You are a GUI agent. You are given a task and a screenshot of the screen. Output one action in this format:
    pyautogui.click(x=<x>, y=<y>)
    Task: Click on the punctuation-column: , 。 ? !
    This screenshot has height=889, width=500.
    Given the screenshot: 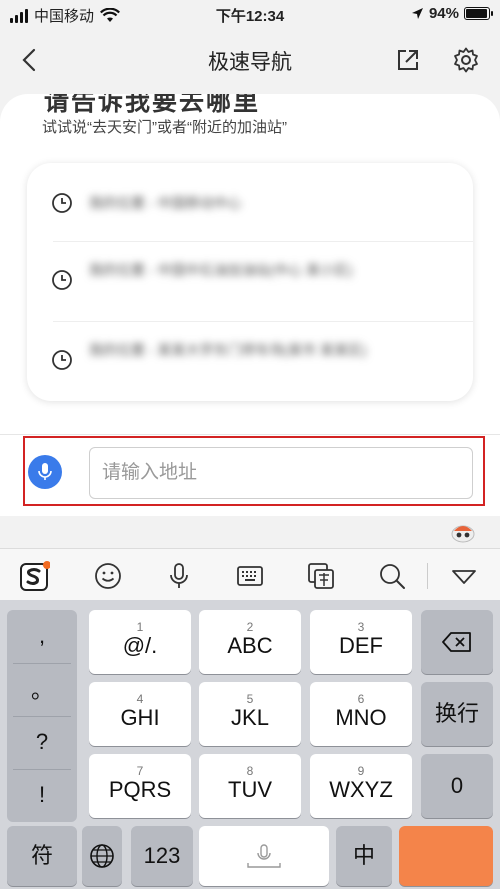 What is the action you would take?
    pyautogui.click(x=42, y=716)
    